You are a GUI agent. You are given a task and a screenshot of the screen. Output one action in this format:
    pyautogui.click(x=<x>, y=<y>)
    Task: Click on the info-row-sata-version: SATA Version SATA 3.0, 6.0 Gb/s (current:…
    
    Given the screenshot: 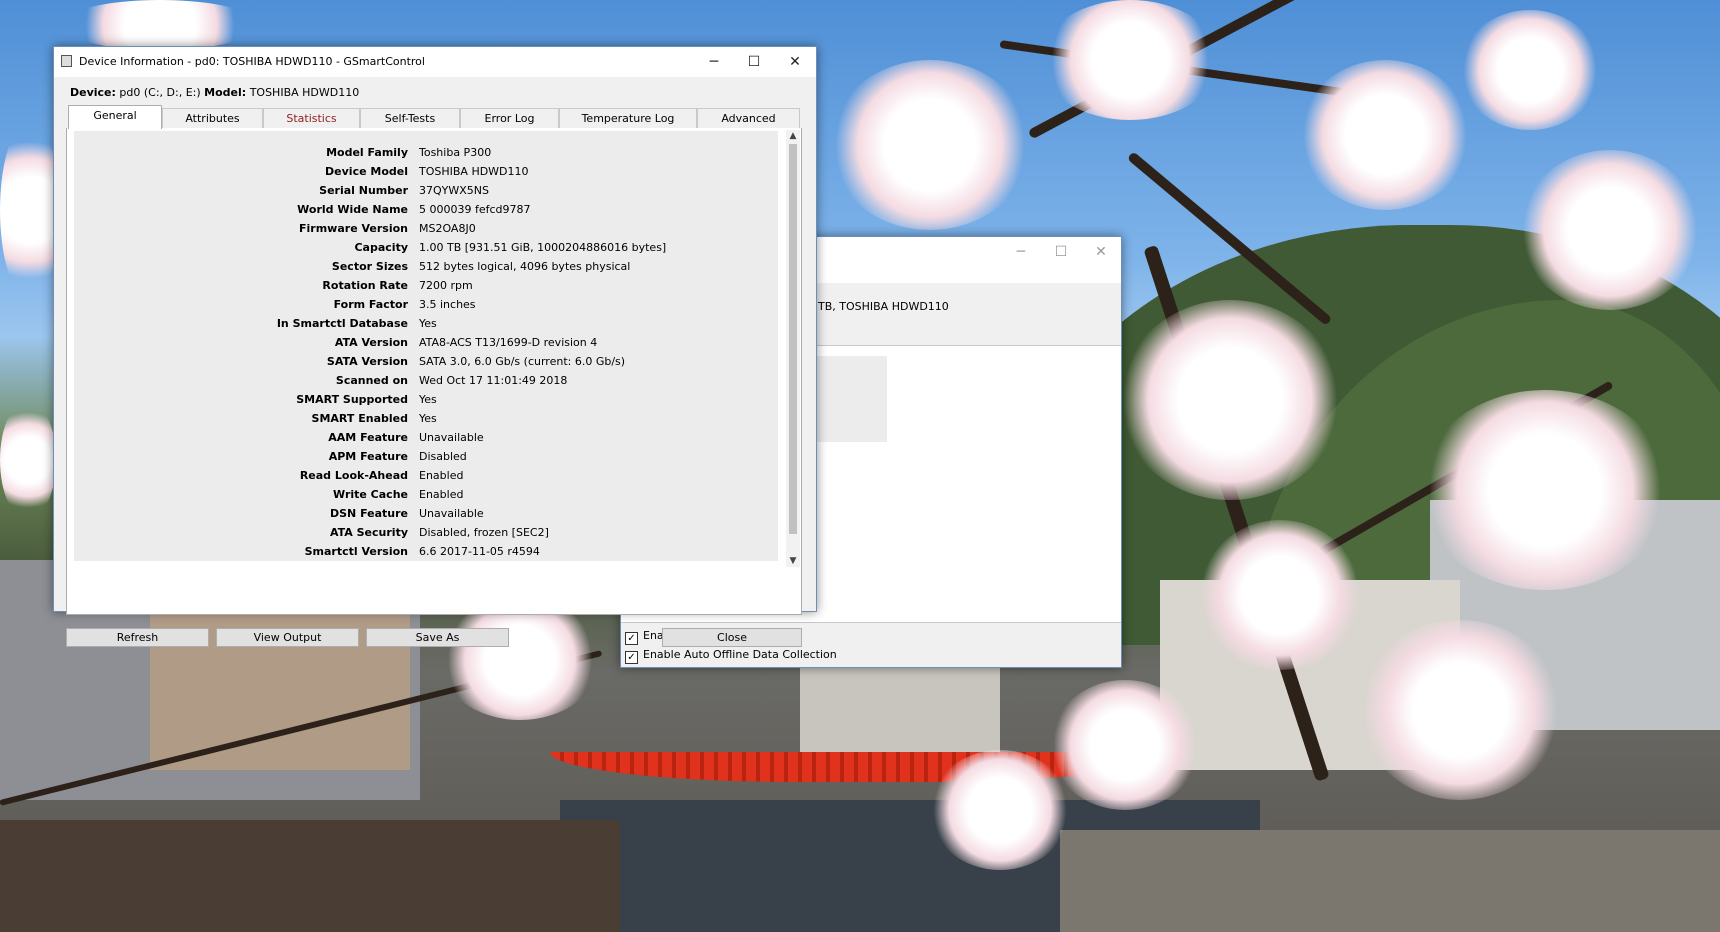 What is the action you would take?
    pyautogui.click(x=426, y=361)
    